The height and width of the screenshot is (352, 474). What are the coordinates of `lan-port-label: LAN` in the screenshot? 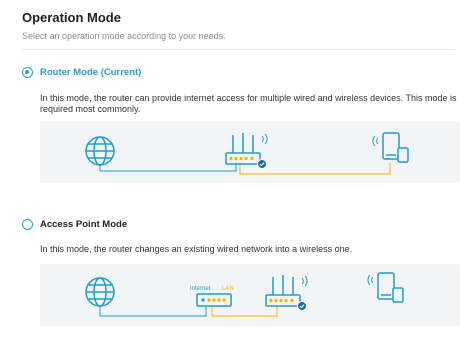 It's located at (228, 289).